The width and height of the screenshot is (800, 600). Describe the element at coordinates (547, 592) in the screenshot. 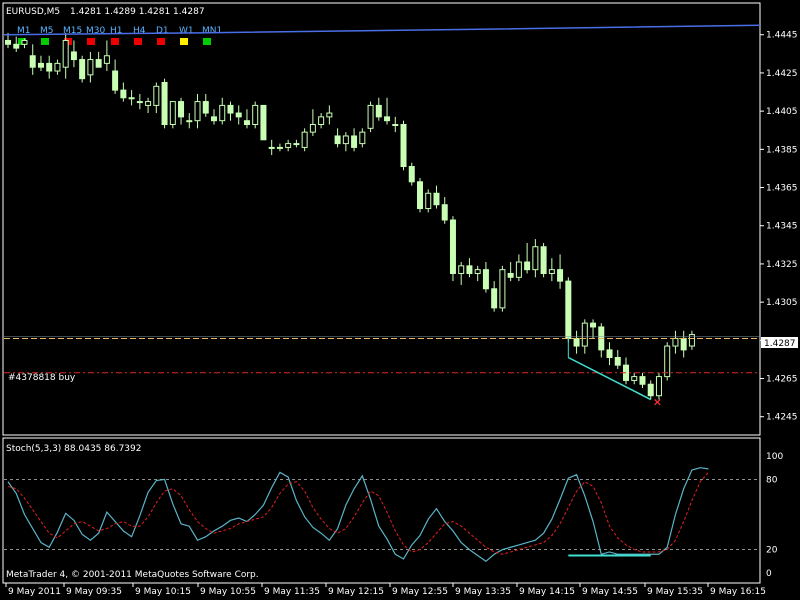

I see `time-tick-label: 9 May 14:15` at that location.